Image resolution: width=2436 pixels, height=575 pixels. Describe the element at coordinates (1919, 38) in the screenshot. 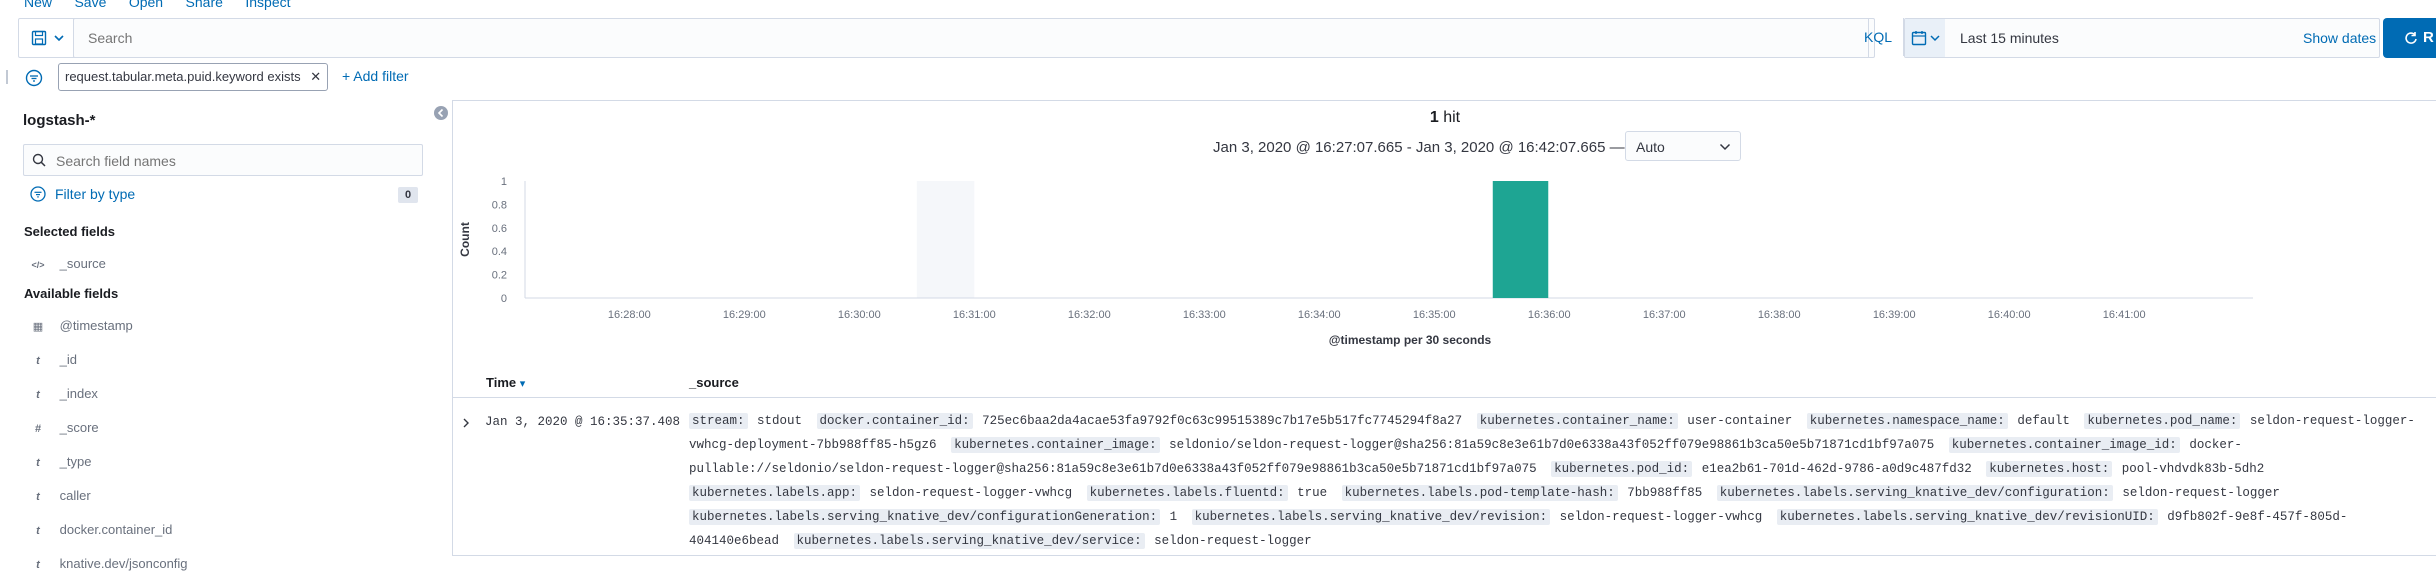

I see `calendar-icon` at that location.